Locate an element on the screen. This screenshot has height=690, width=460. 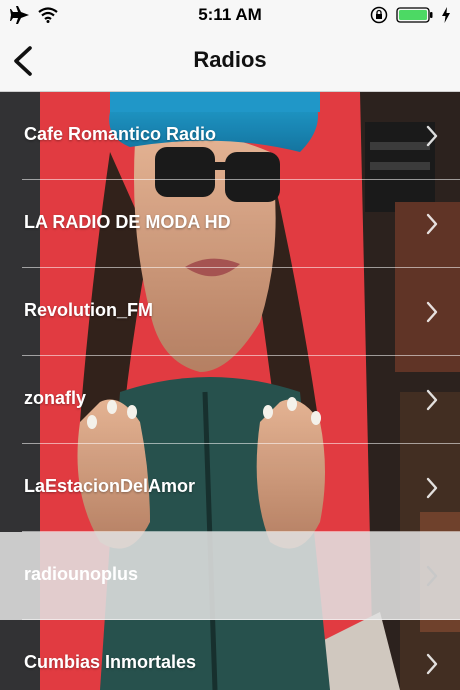
radio-name: radiounoplus is located at coordinates (81, 574).